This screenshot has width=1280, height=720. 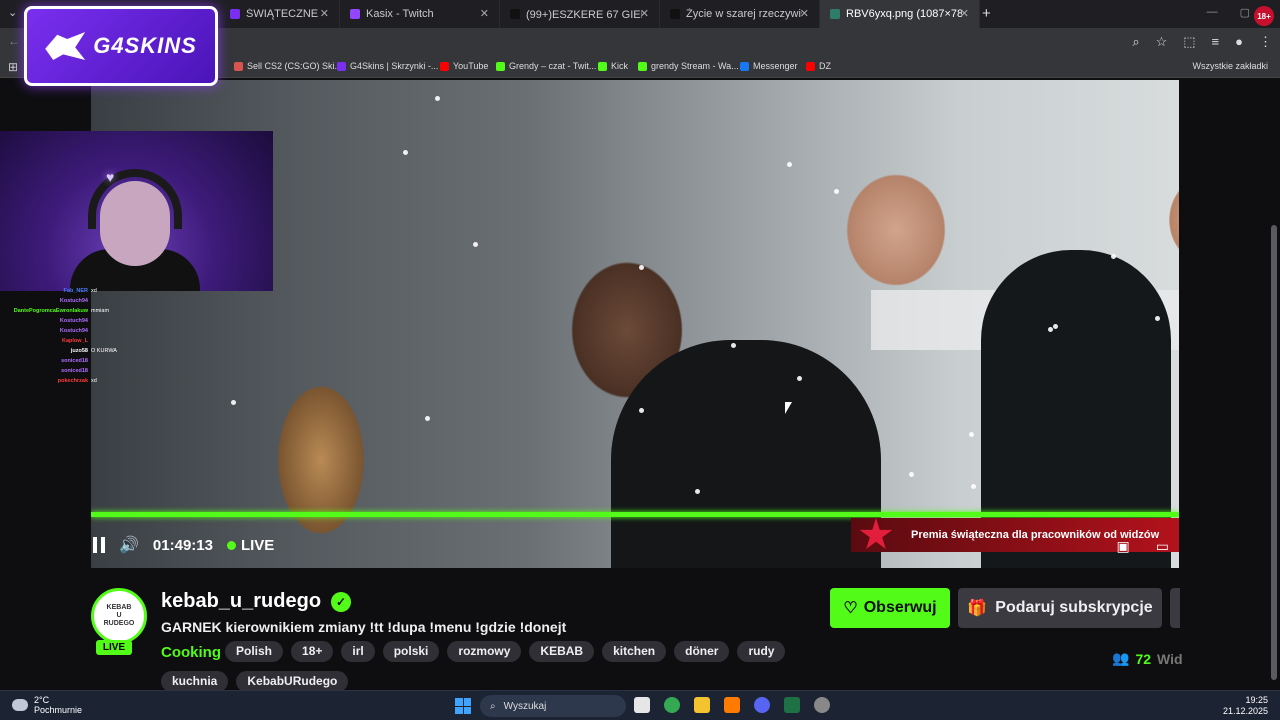 I want to click on tag-chip: irl, so click(x=358, y=651).